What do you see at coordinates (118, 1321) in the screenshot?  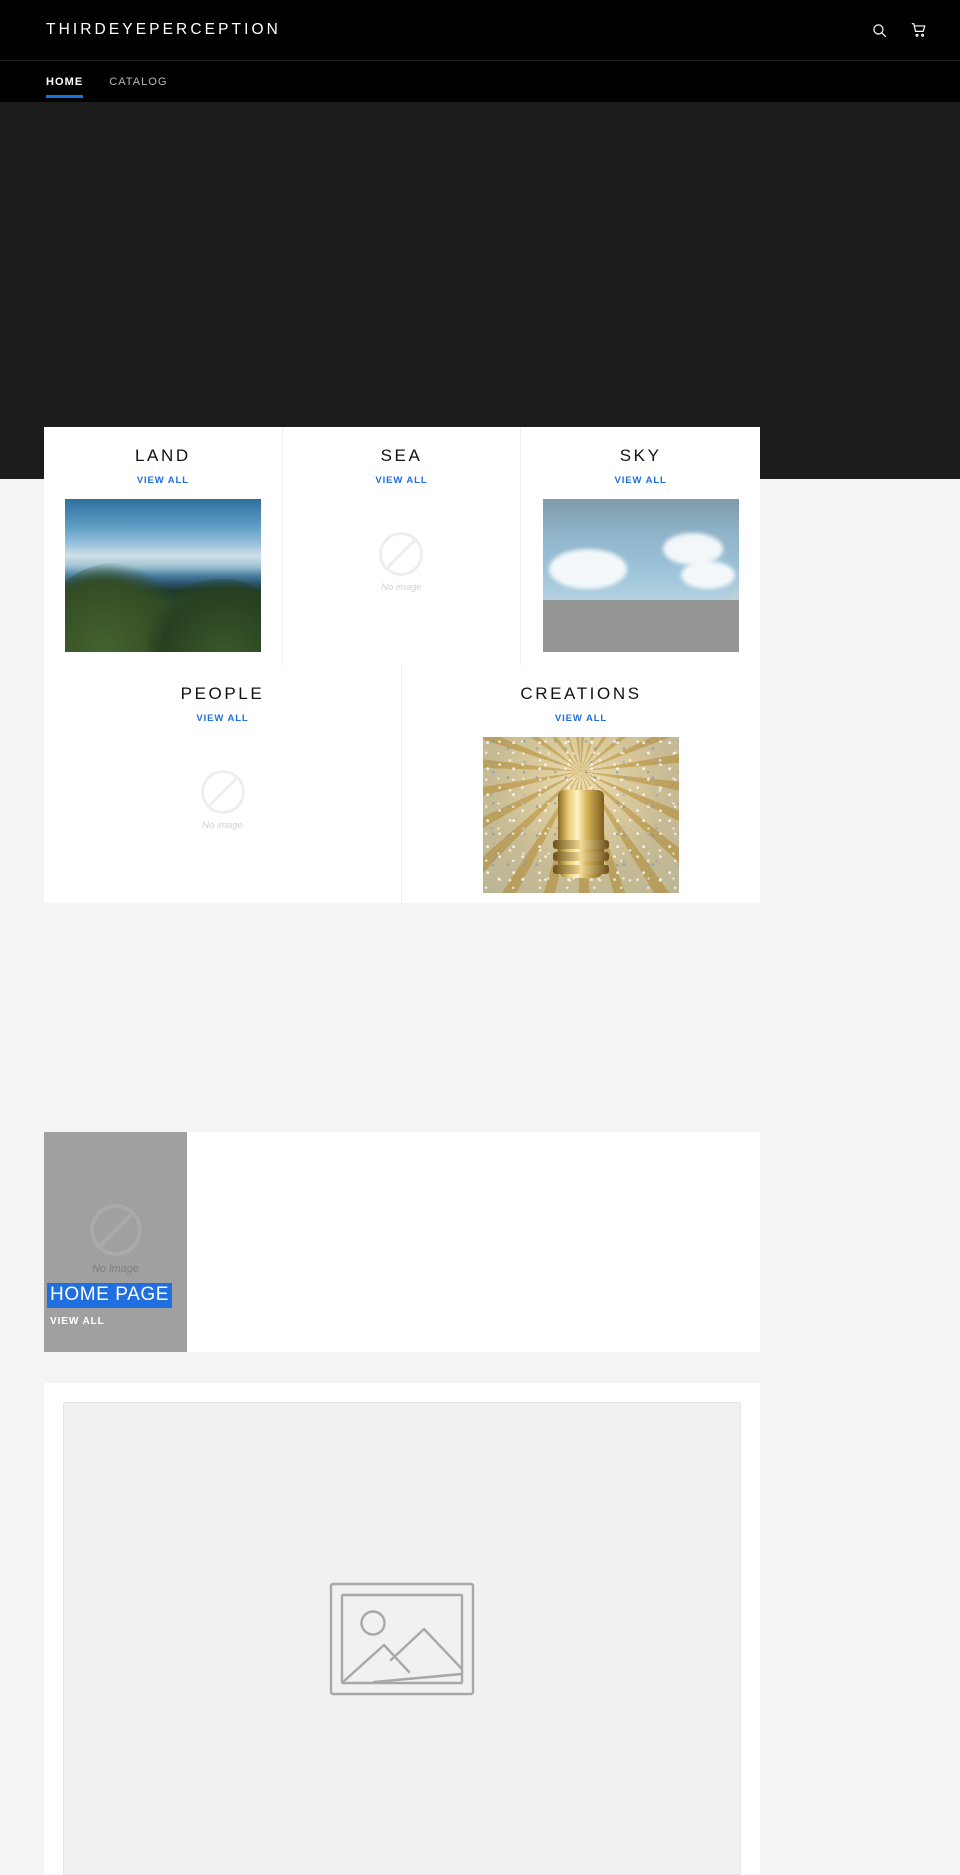 I see `featured-view-all-link: VIEW ALL` at bounding box center [118, 1321].